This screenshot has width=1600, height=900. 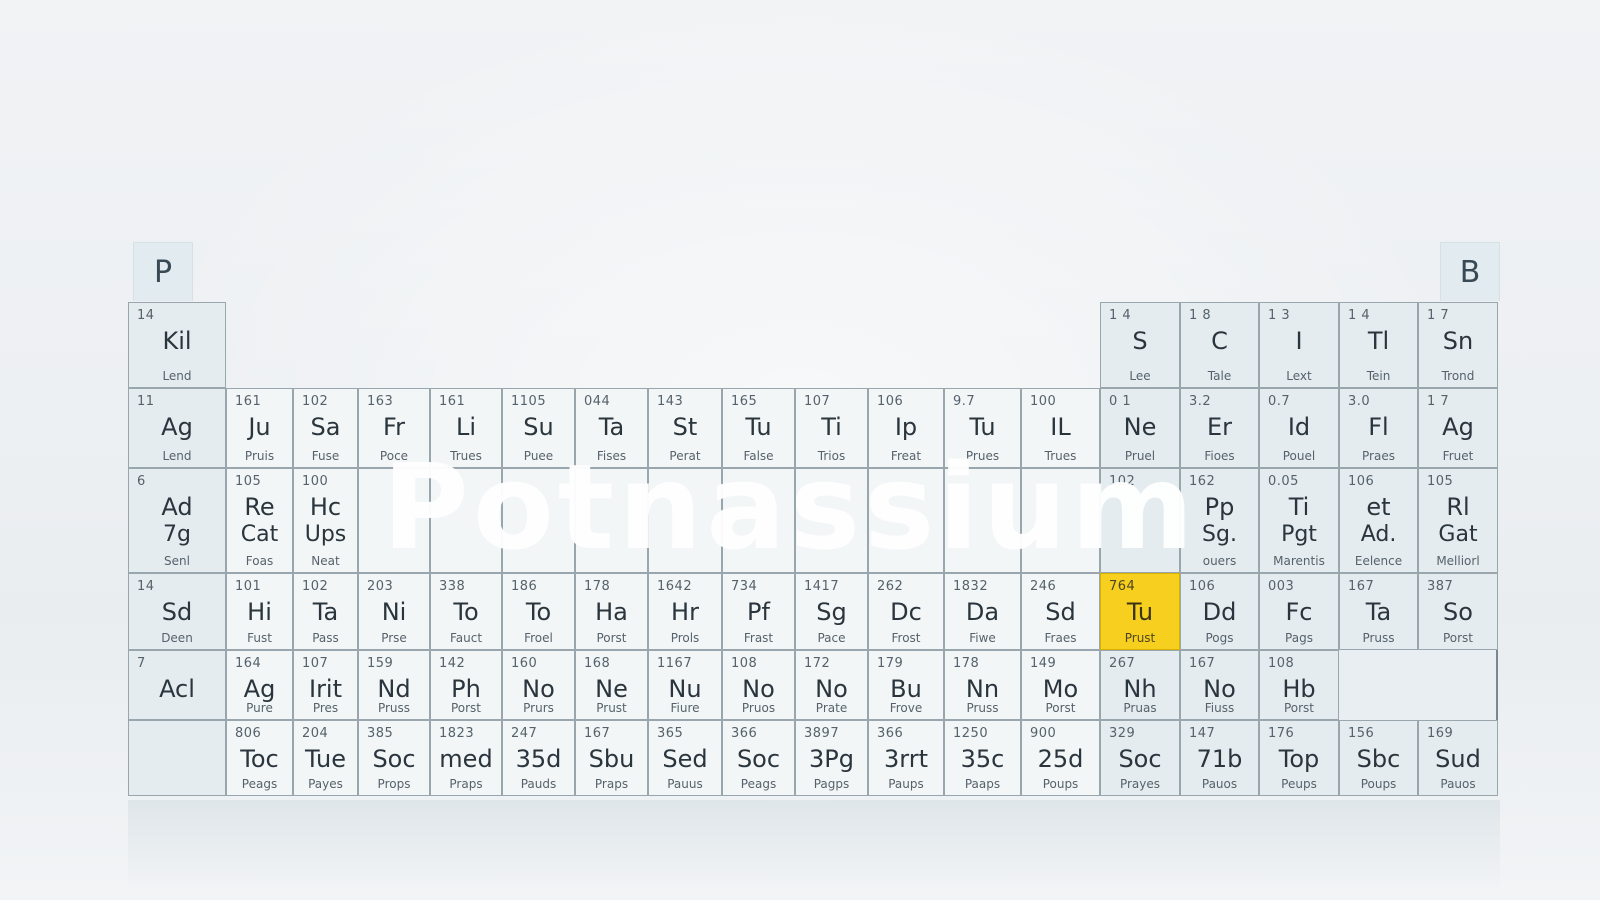 What do you see at coordinates (1378, 758) in the screenshot?
I see `element-cell: 156 Sbc Poups` at bounding box center [1378, 758].